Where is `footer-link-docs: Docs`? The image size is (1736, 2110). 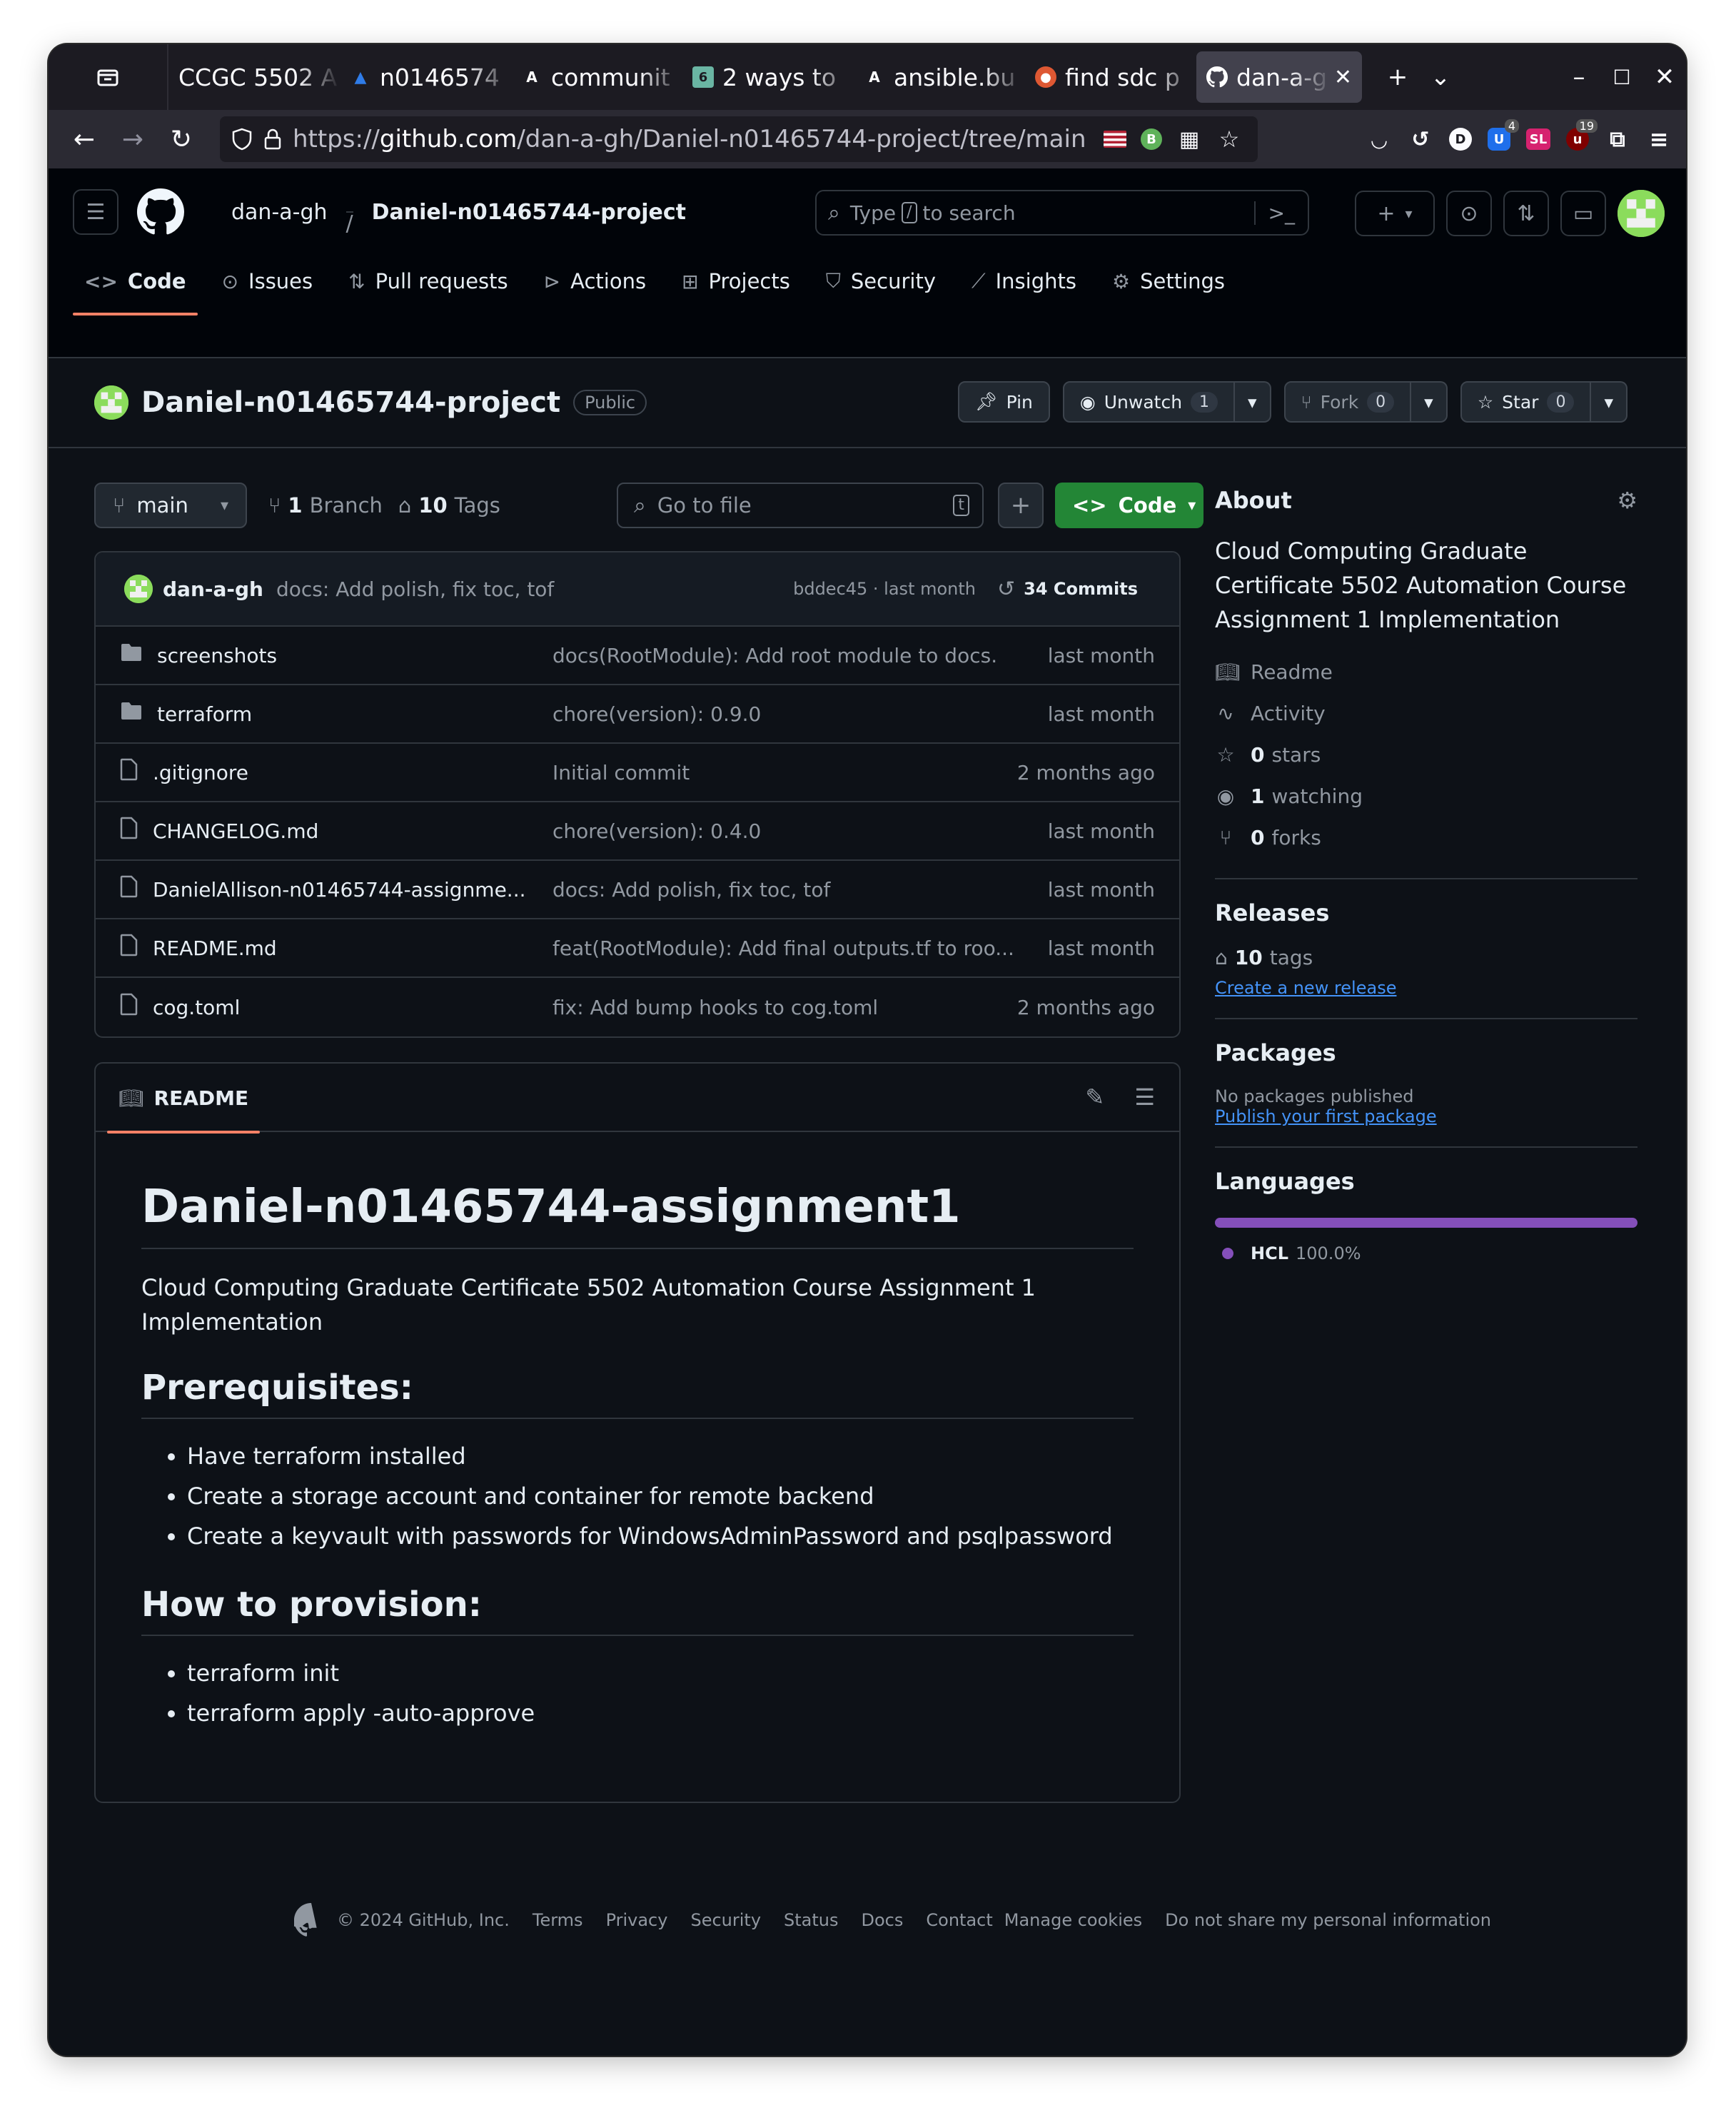
footer-link-docs: Docs is located at coordinates (883, 1920).